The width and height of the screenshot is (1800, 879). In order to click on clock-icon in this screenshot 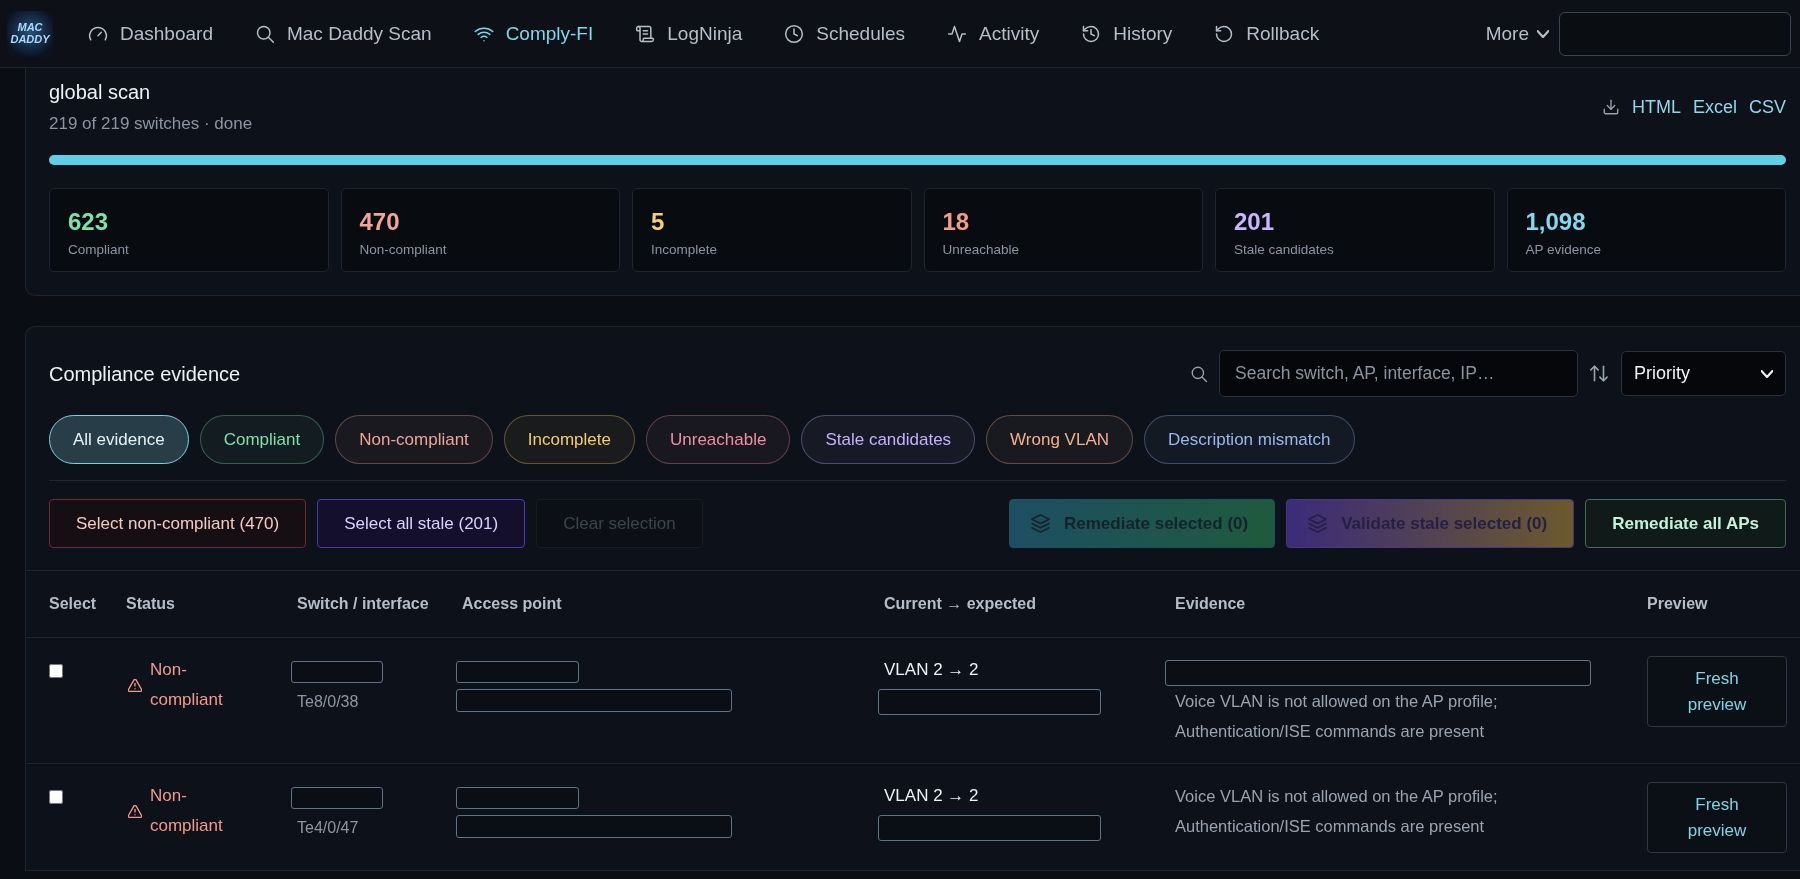, I will do `click(794, 33)`.